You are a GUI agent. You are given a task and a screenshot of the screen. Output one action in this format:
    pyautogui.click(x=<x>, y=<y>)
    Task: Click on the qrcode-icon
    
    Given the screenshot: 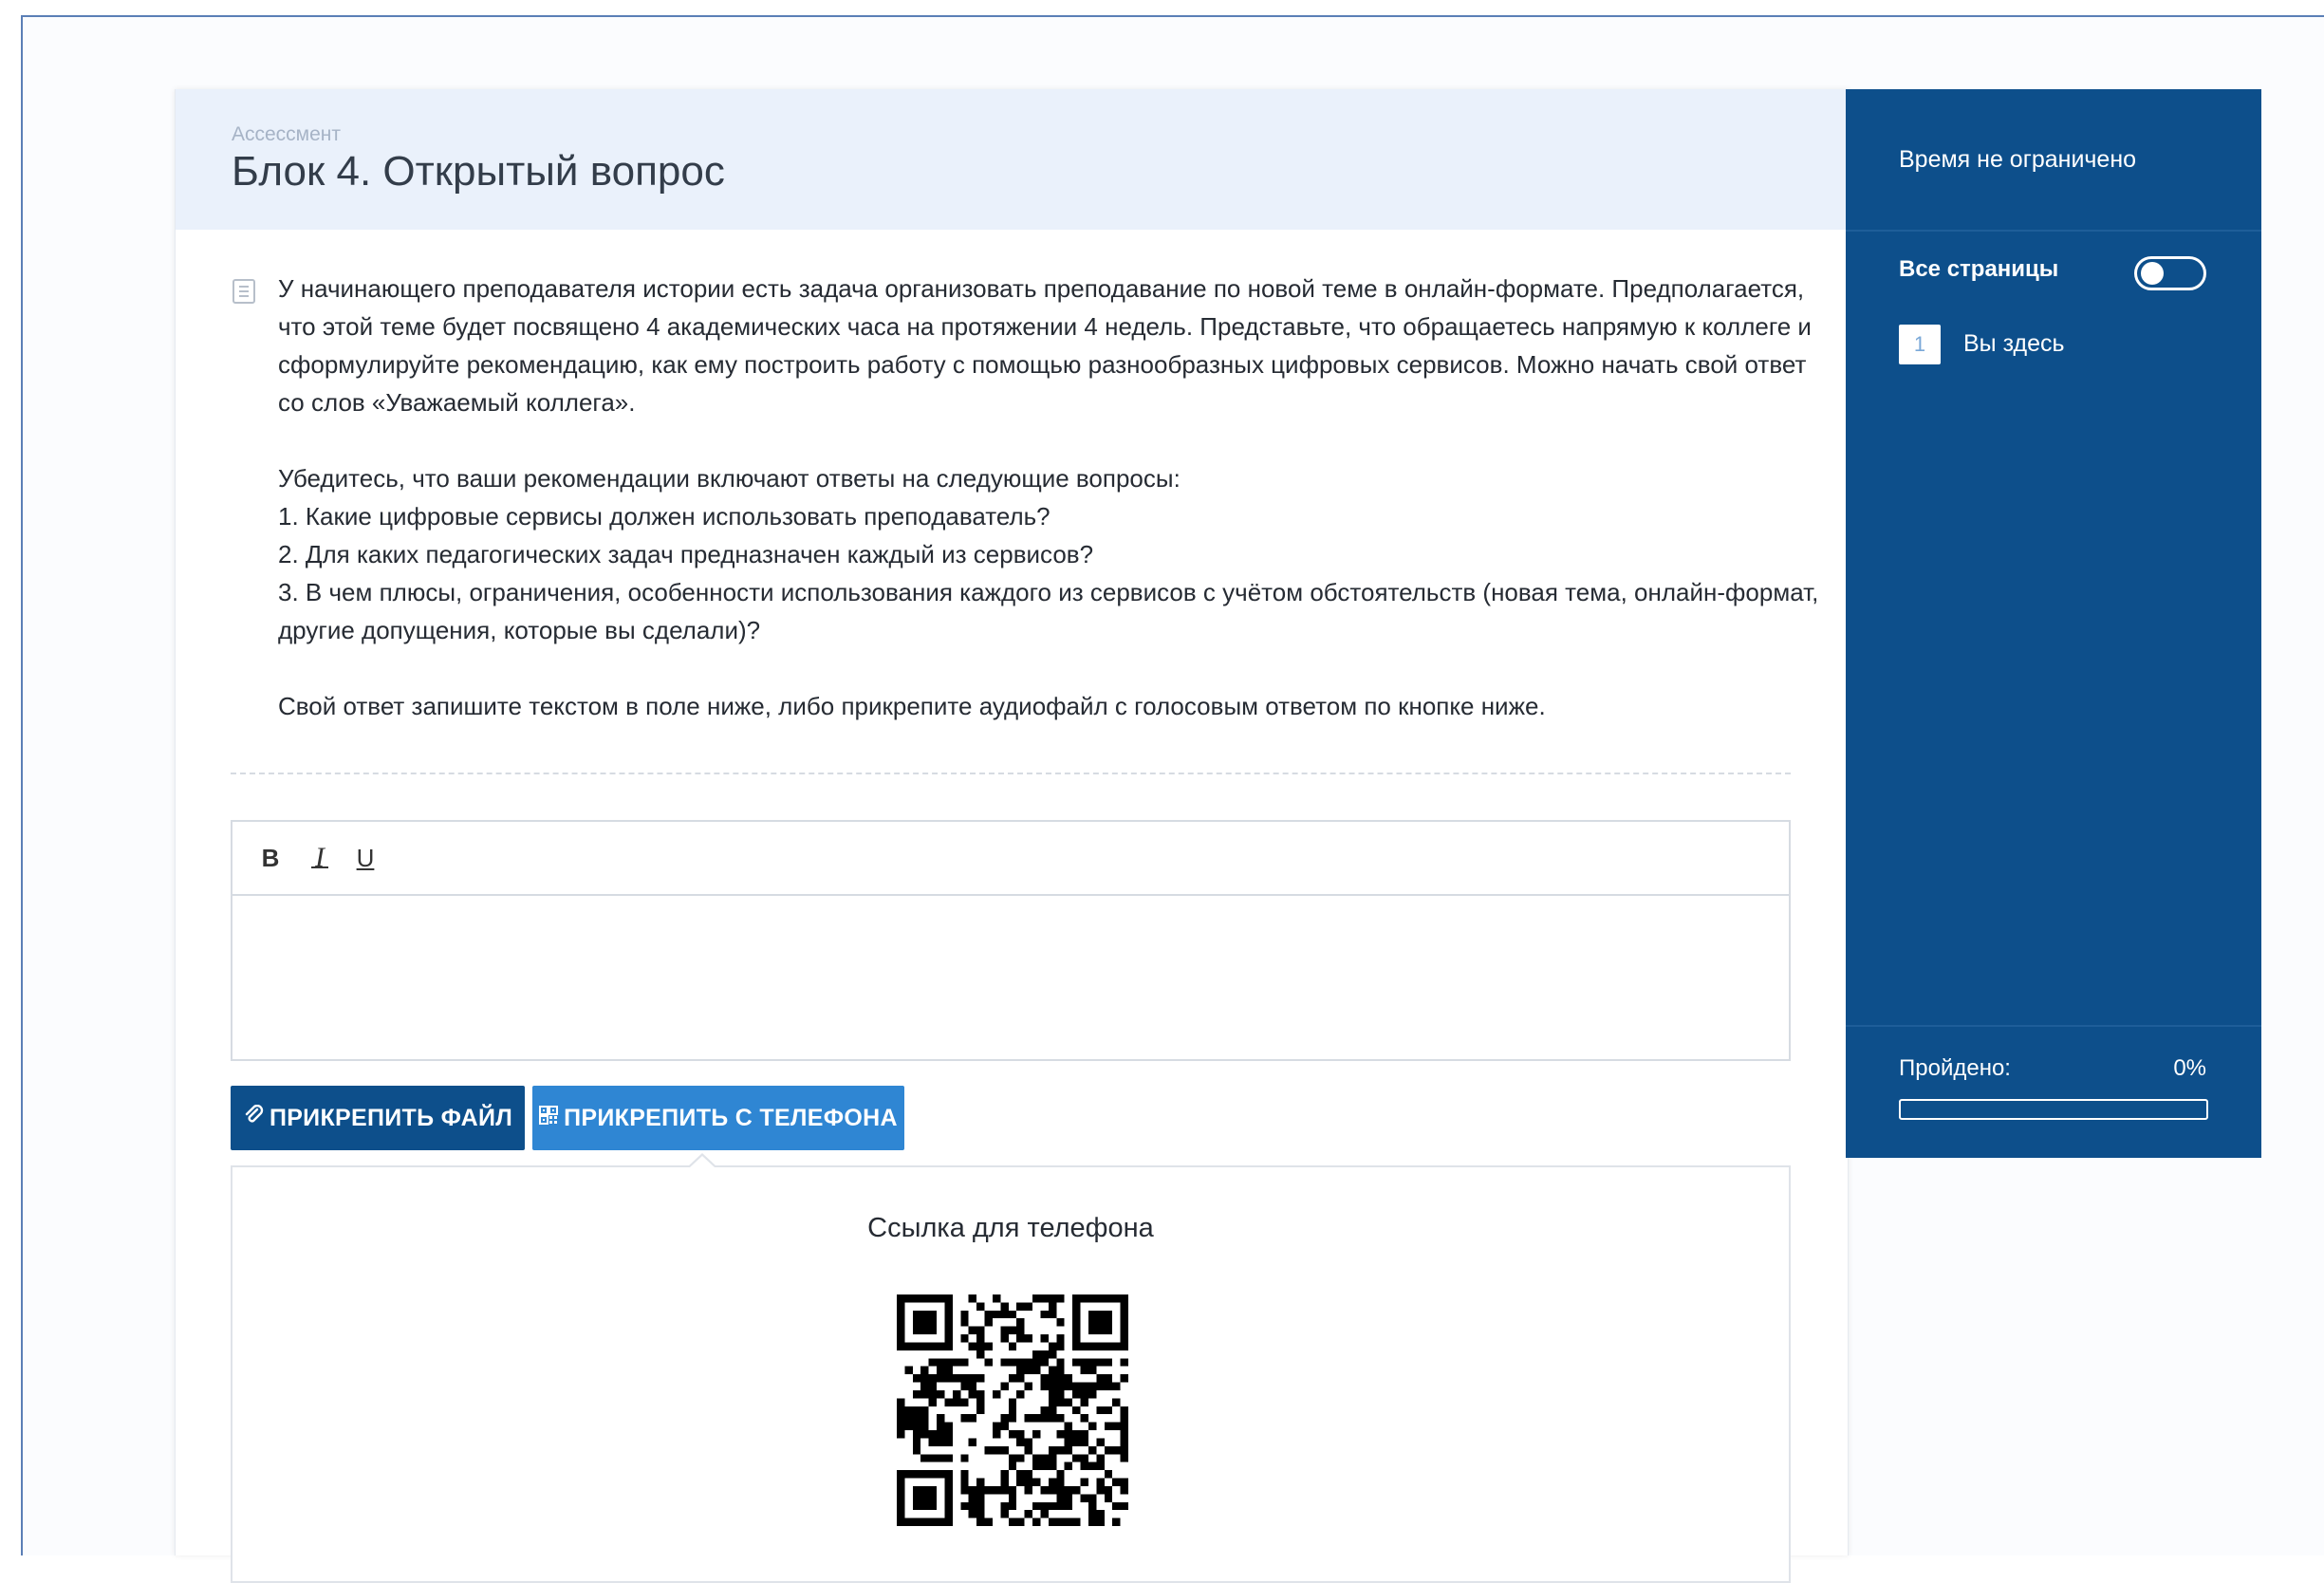 What is the action you would take?
    pyautogui.click(x=549, y=1118)
    